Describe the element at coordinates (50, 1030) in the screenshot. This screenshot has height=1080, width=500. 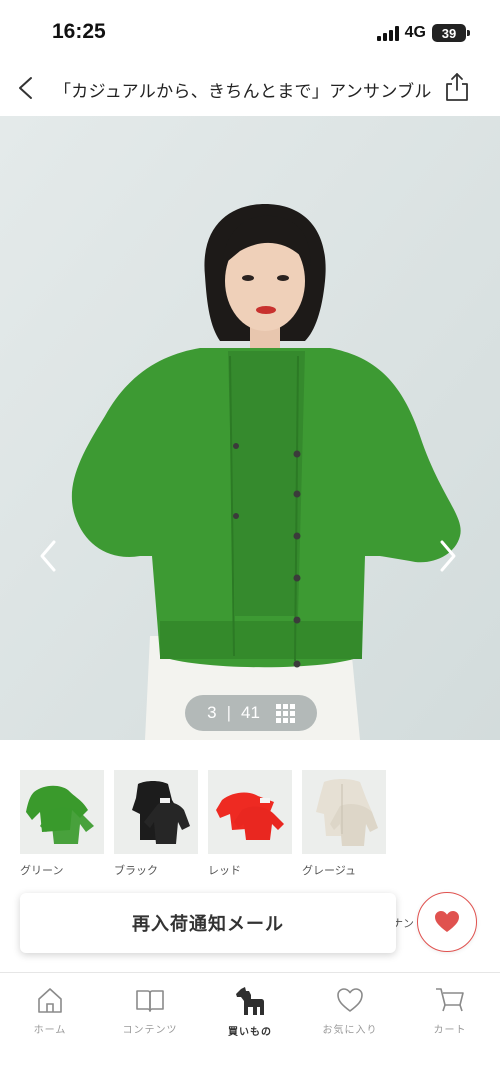
I see `tab-label: ホーム` at that location.